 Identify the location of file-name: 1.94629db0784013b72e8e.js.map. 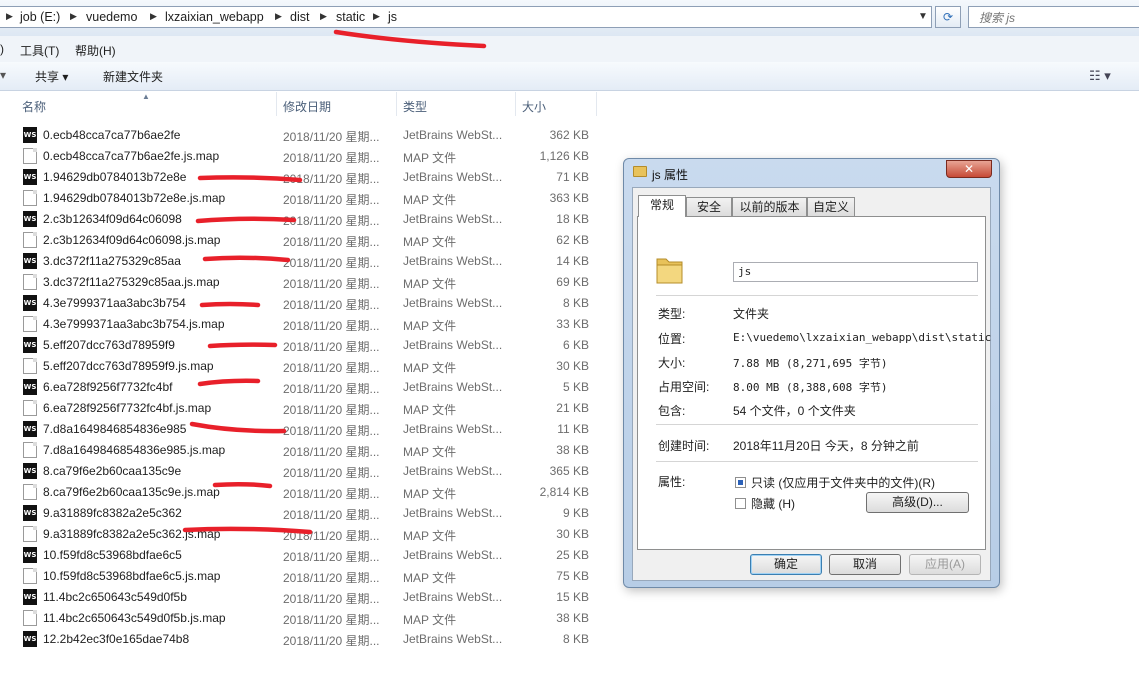
(134, 198).